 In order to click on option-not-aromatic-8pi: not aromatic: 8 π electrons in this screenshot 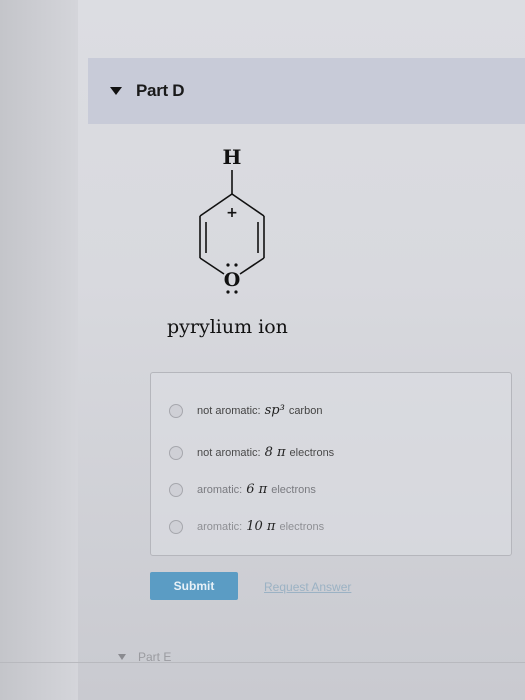, I will do `click(251, 452)`.